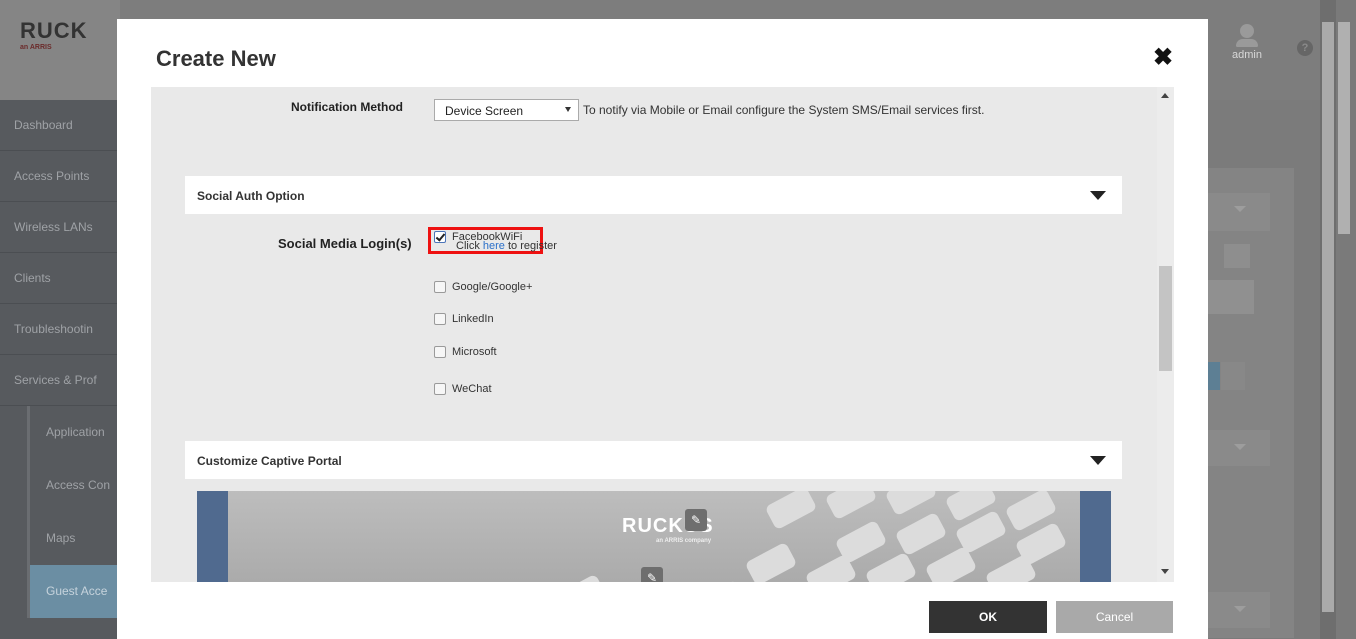  Describe the element at coordinates (653, 195) in the screenshot. I see `social-auth-section-header: Social Auth Option` at that location.